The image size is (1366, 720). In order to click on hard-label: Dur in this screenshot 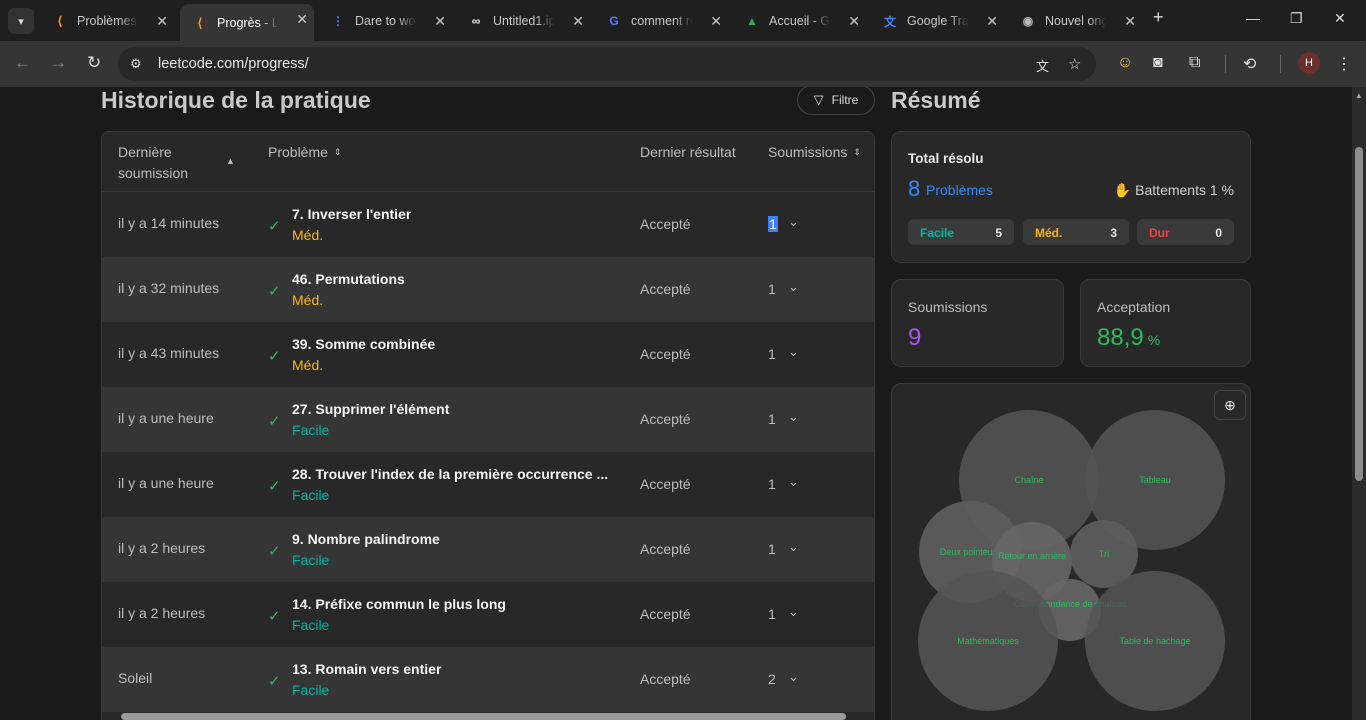, I will do `click(1159, 233)`.